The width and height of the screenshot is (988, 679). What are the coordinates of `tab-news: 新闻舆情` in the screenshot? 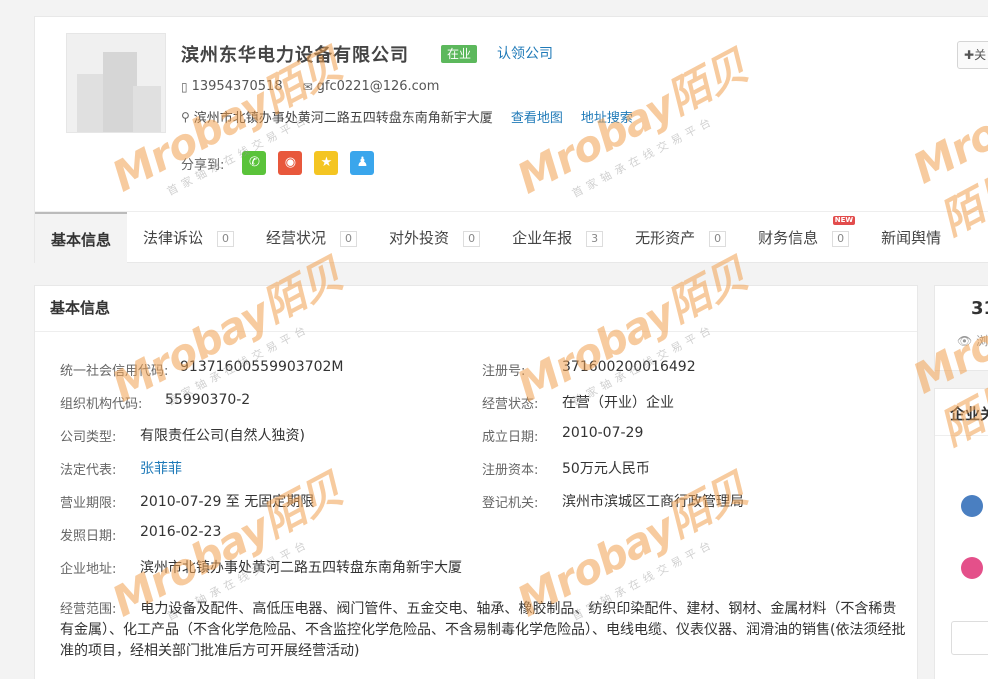 It's located at (911, 238).